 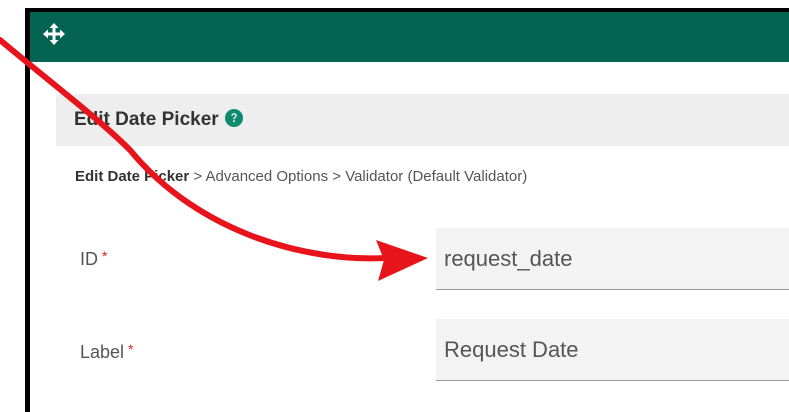 I want to click on id-field-label: ID *, so click(x=93, y=259).